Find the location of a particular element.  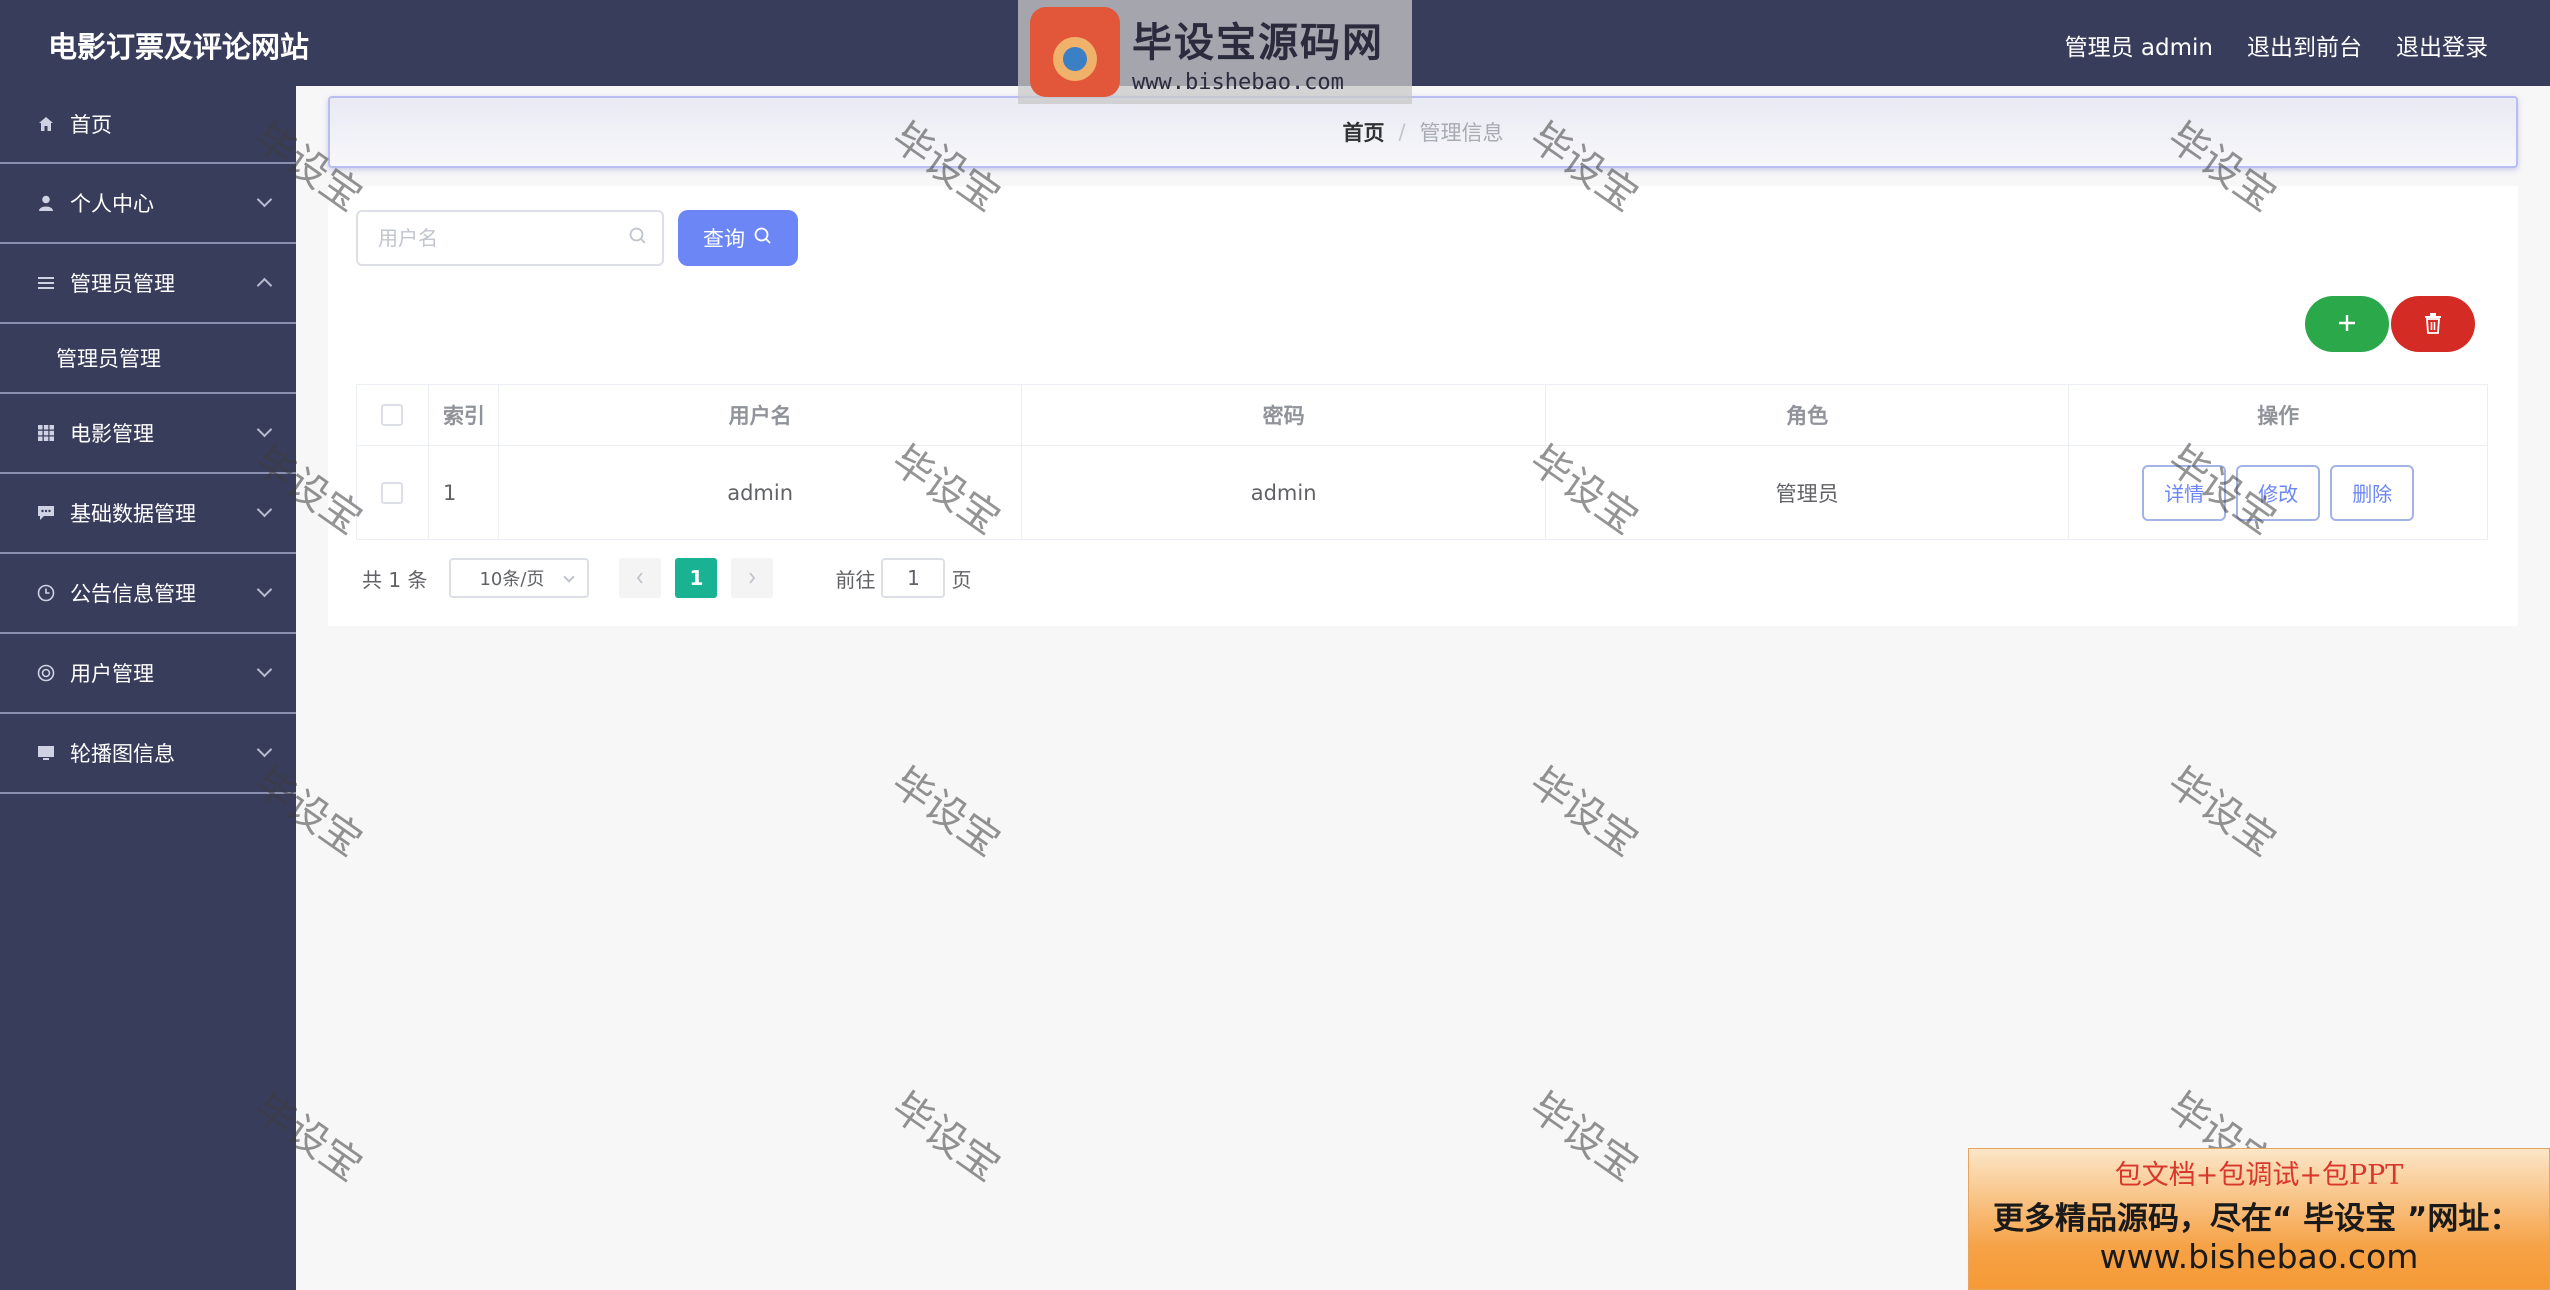

sidebar-item-label: 管理员管理 is located at coordinates (122, 284).